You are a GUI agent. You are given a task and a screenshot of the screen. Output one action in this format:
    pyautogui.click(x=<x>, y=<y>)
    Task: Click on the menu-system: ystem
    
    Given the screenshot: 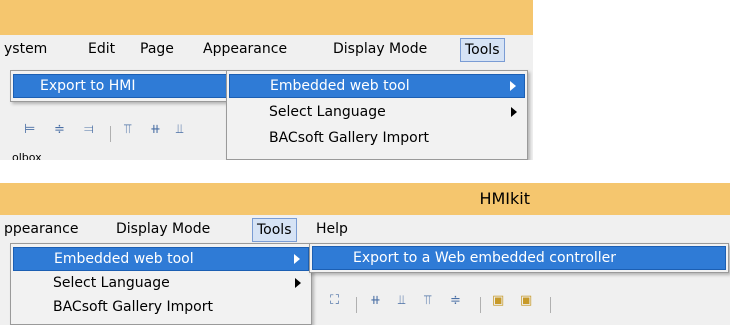 What is the action you would take?
    pyautogui.click(x=25, y=49)
    